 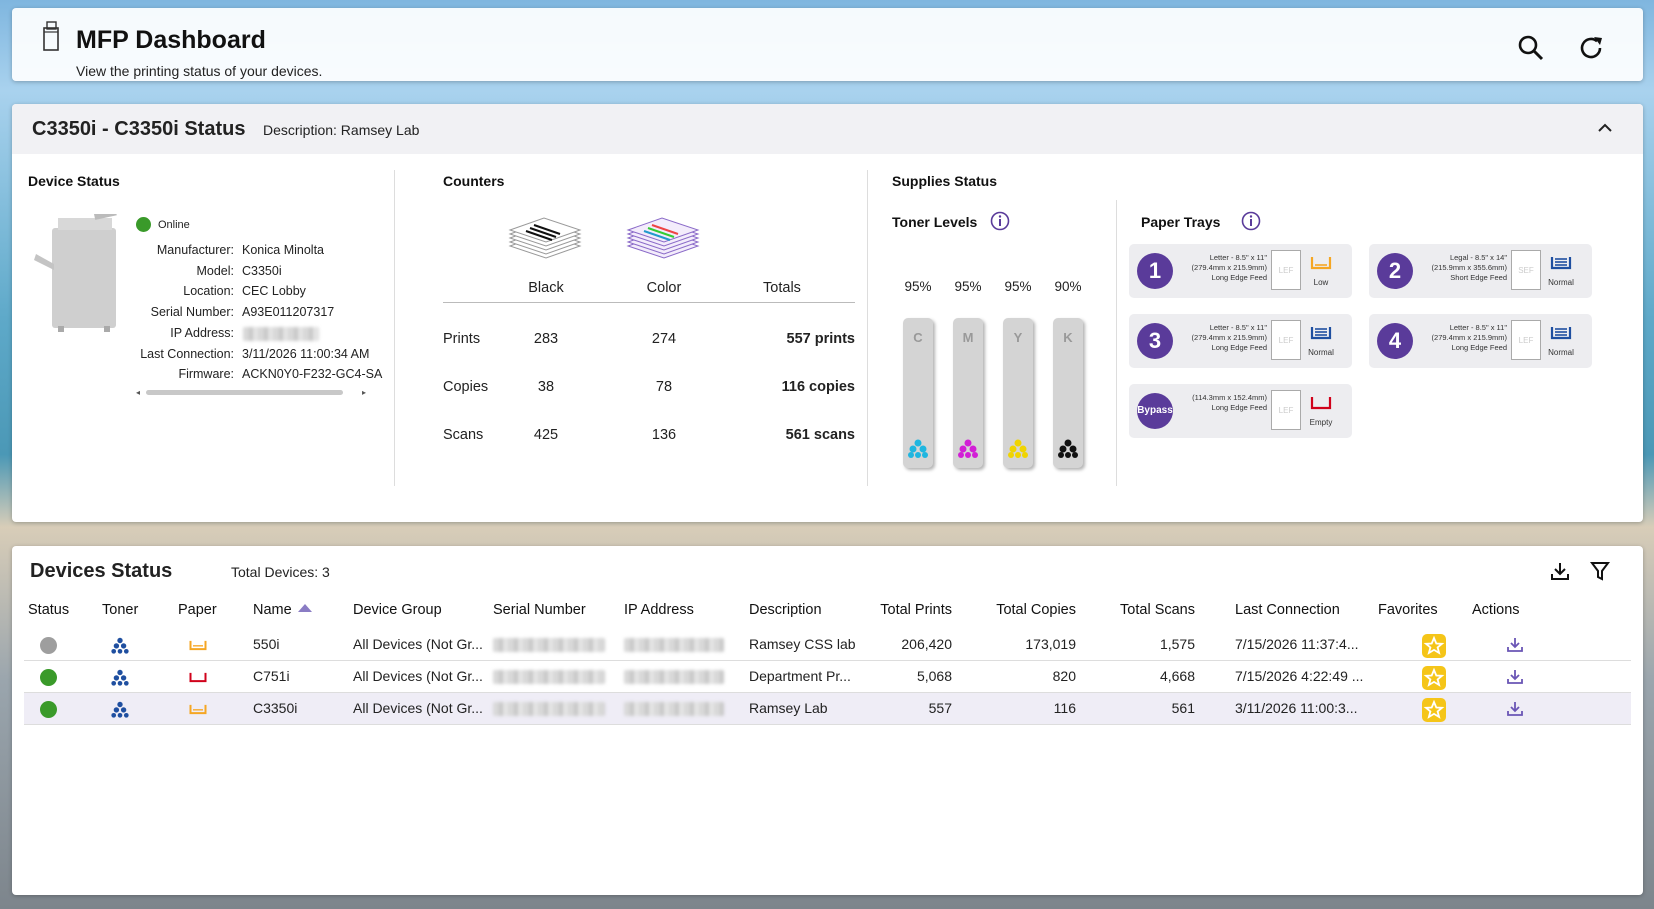 What do you see at coordinates (281, 333) in the screenshot?
I see `ip-address-redacted` at bounding box center [281, 333].